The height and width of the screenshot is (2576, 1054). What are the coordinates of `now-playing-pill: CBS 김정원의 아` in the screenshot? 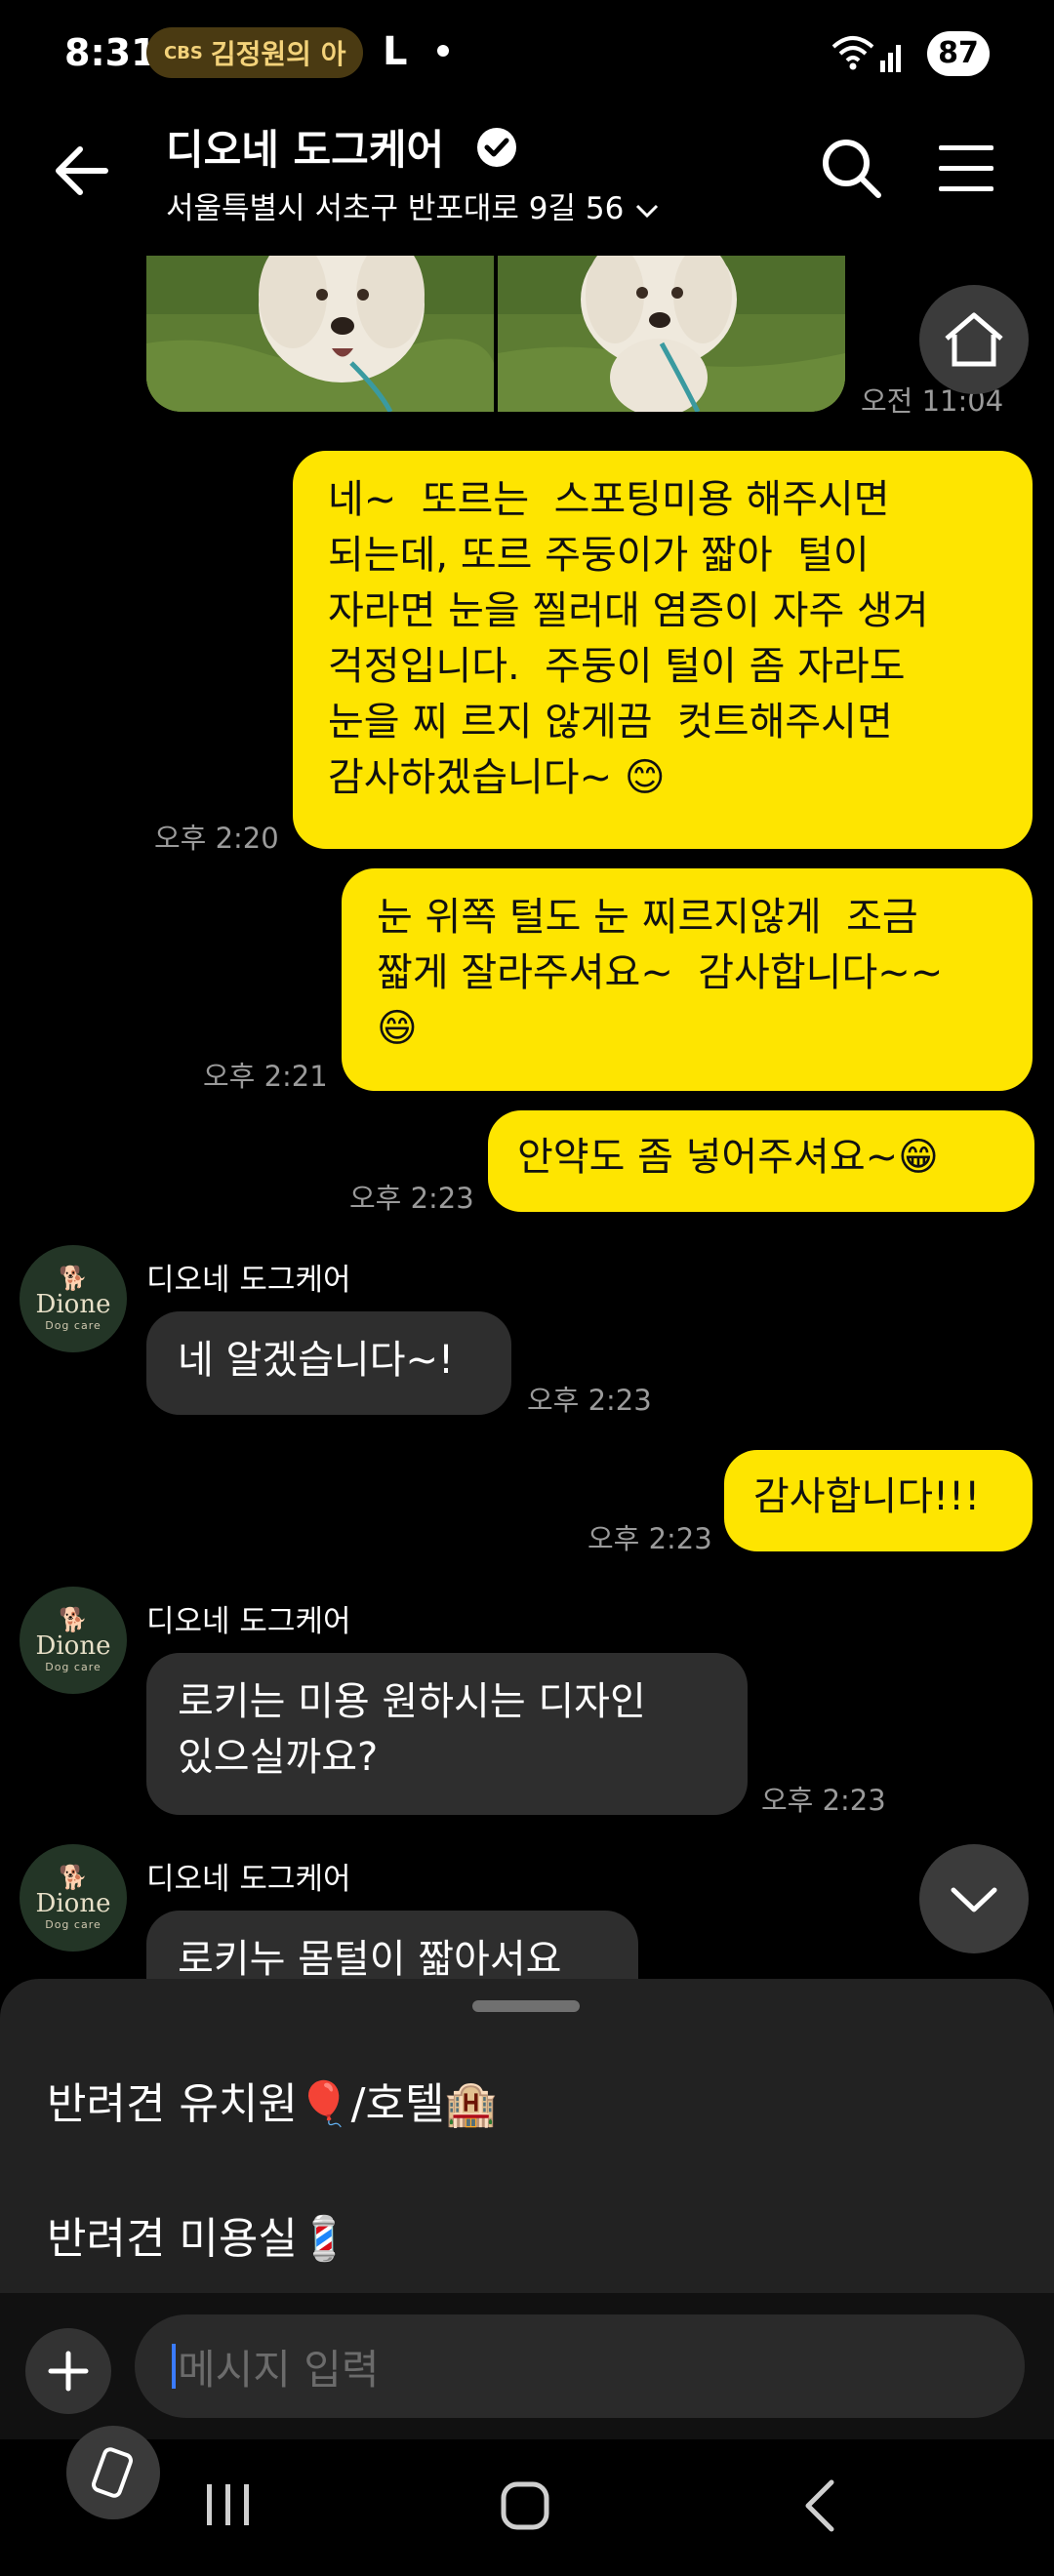 It's located at (254, 52).